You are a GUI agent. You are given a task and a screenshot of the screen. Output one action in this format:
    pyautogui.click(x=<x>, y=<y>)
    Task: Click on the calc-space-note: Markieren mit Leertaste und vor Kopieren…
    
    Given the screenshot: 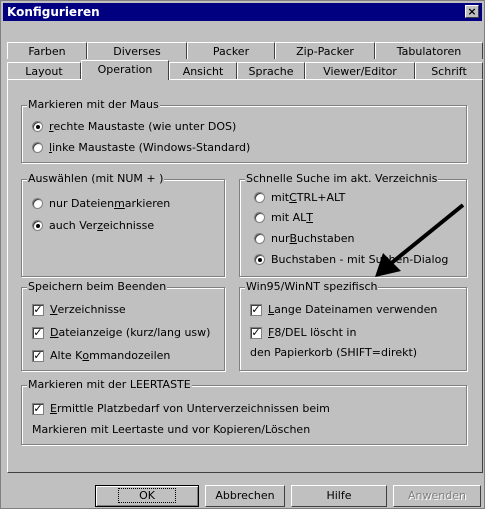 What is the action you would take?
    pyautogui.click(x=171, y=429)
    